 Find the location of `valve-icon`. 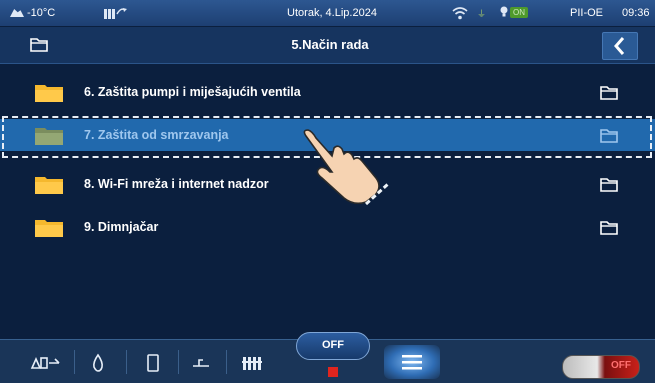

valve-icon is located at coordinates (201, 363).